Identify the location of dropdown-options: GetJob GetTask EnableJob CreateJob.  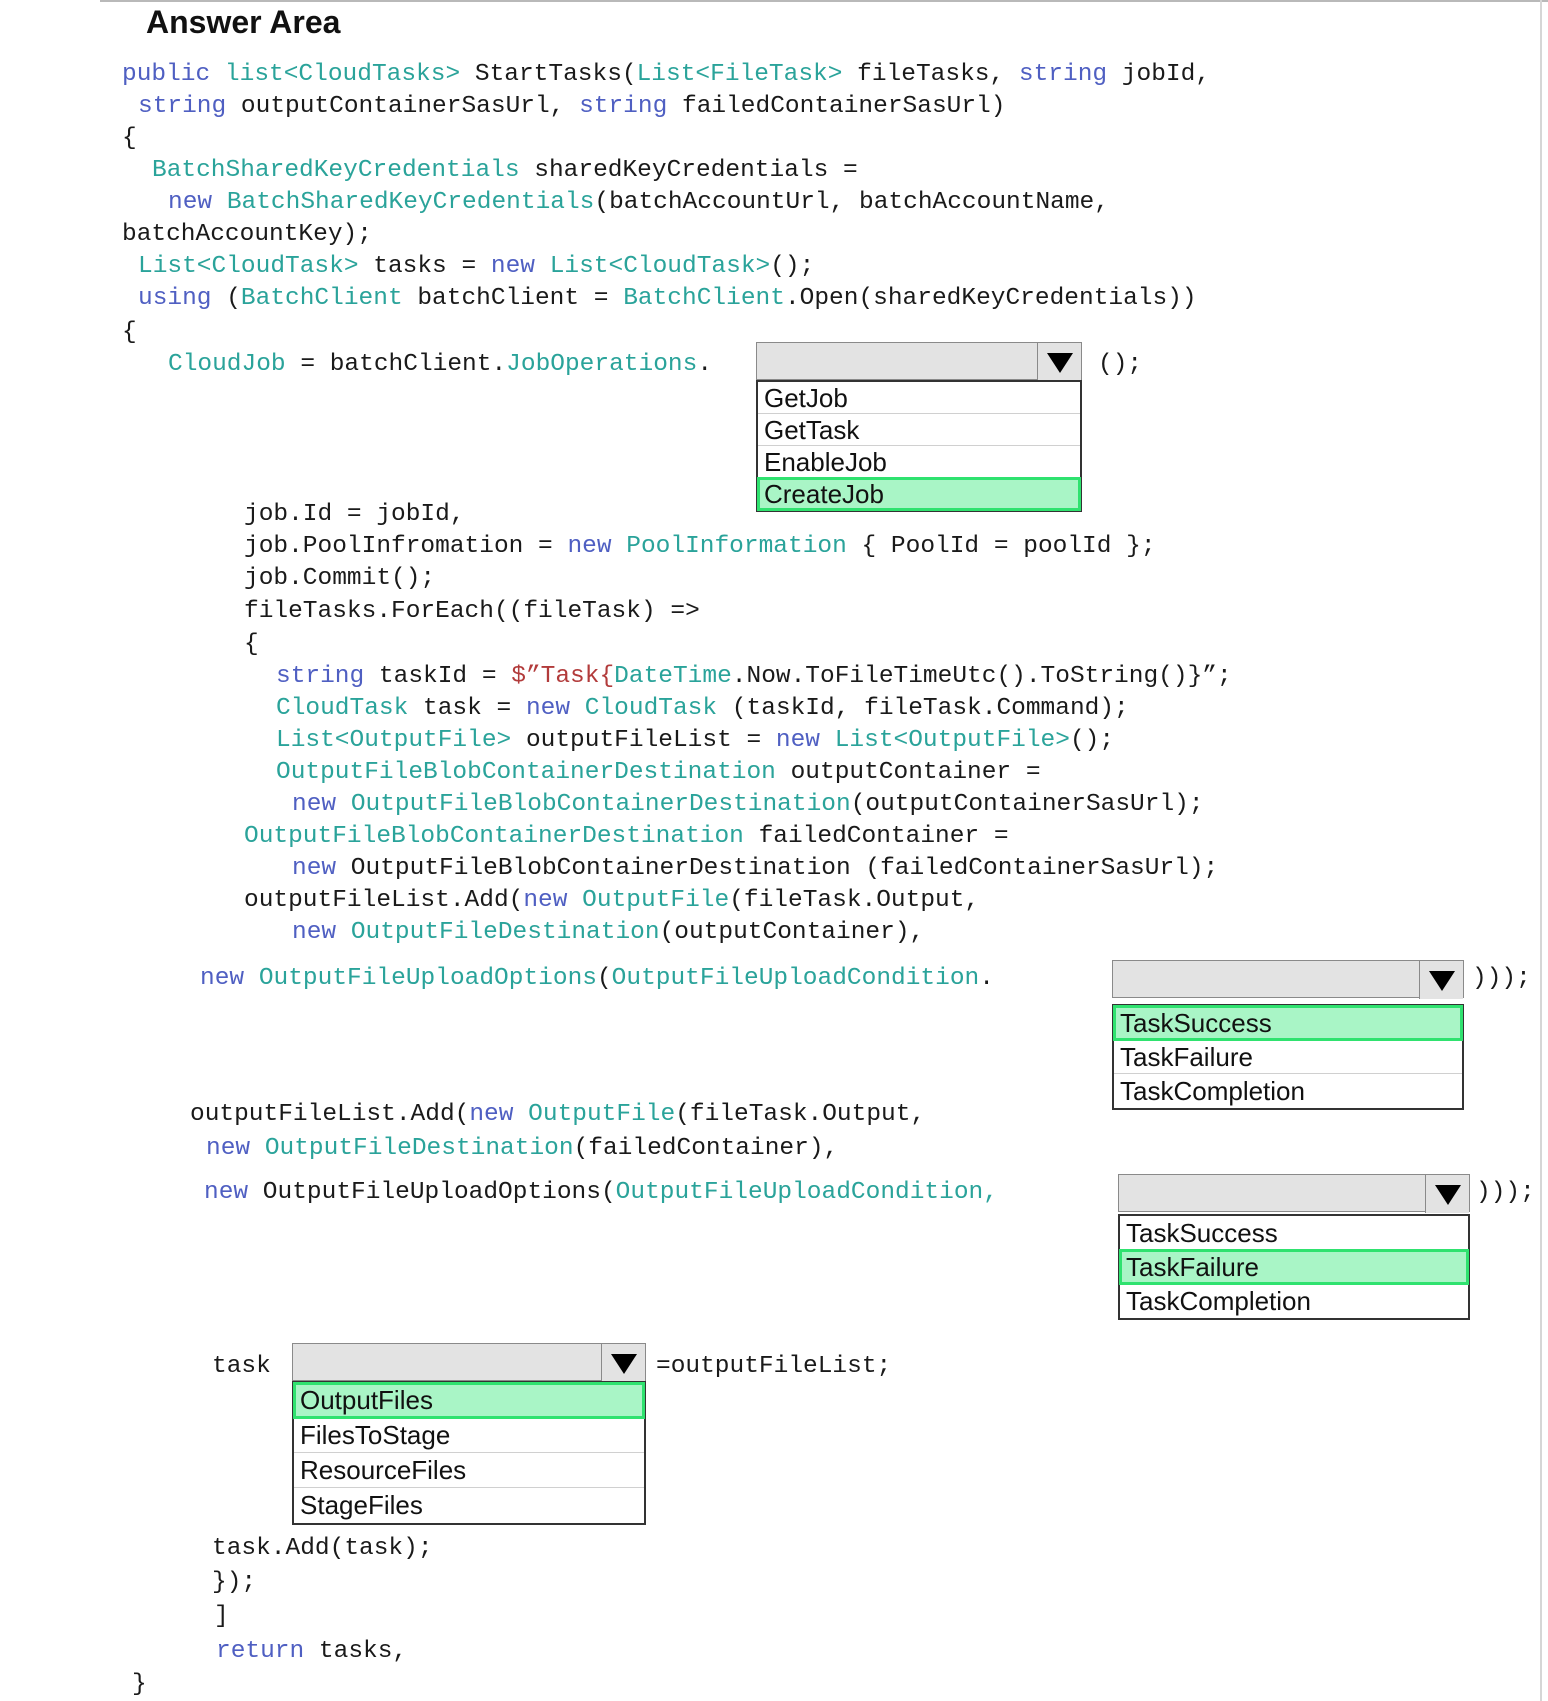
(919, 446).